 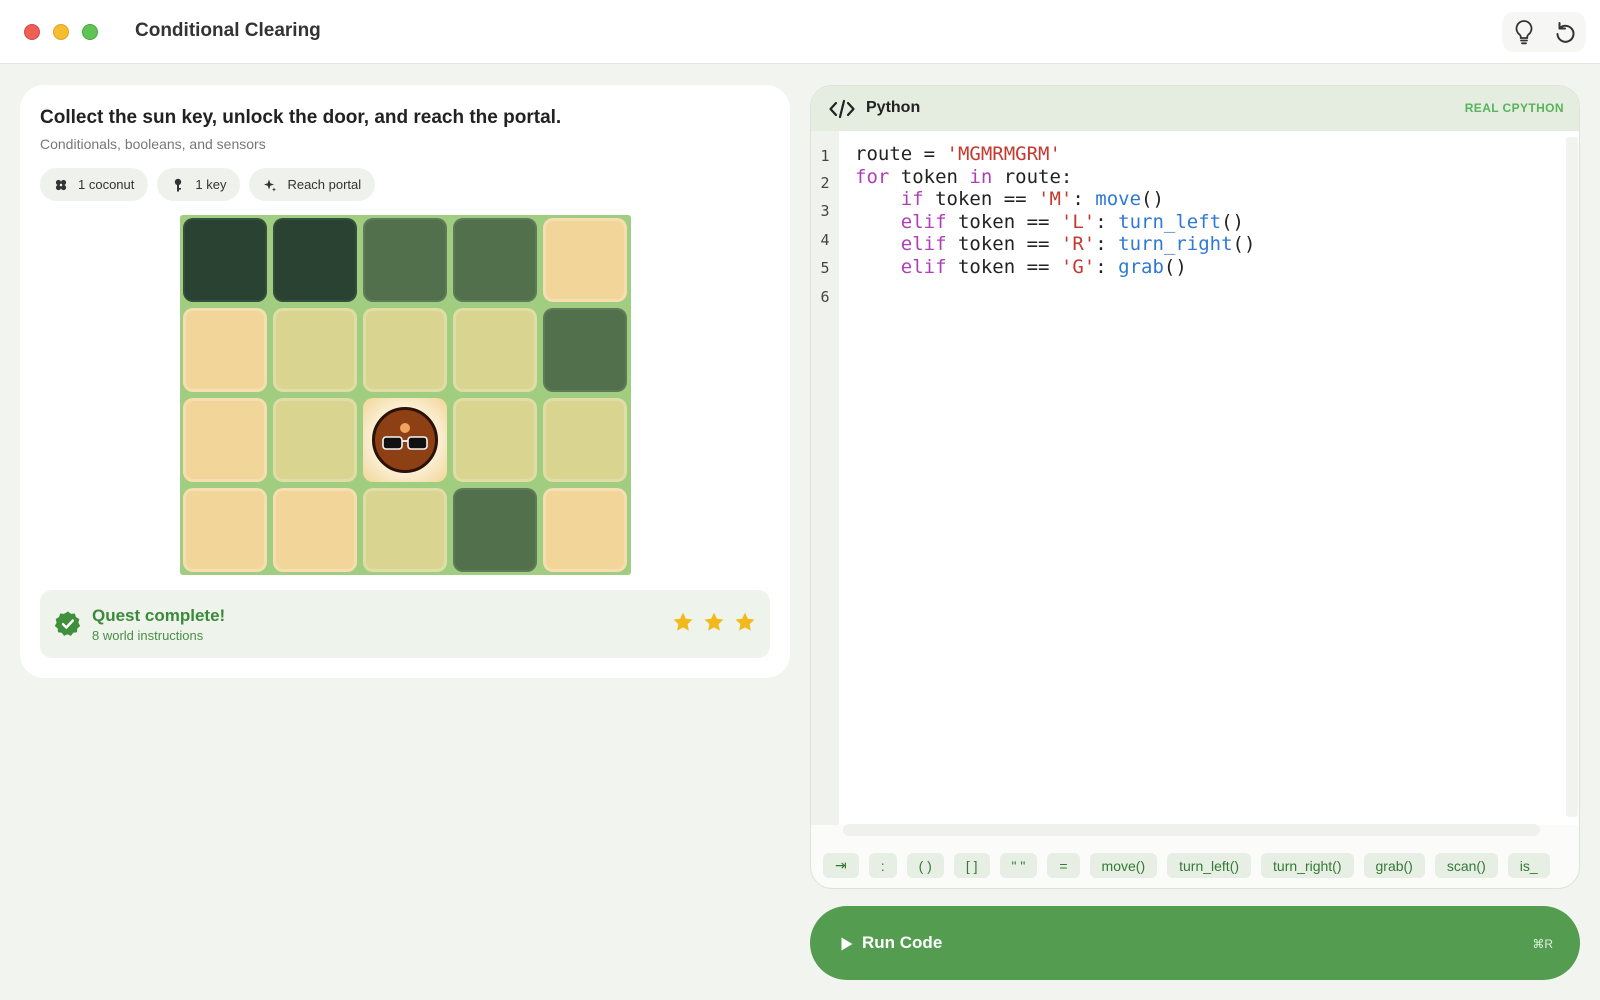 What do you see at coordinates (405, 440) in the screenshot?
I see `player-with-sunglasses-icon` at bounding box center [405, 440].